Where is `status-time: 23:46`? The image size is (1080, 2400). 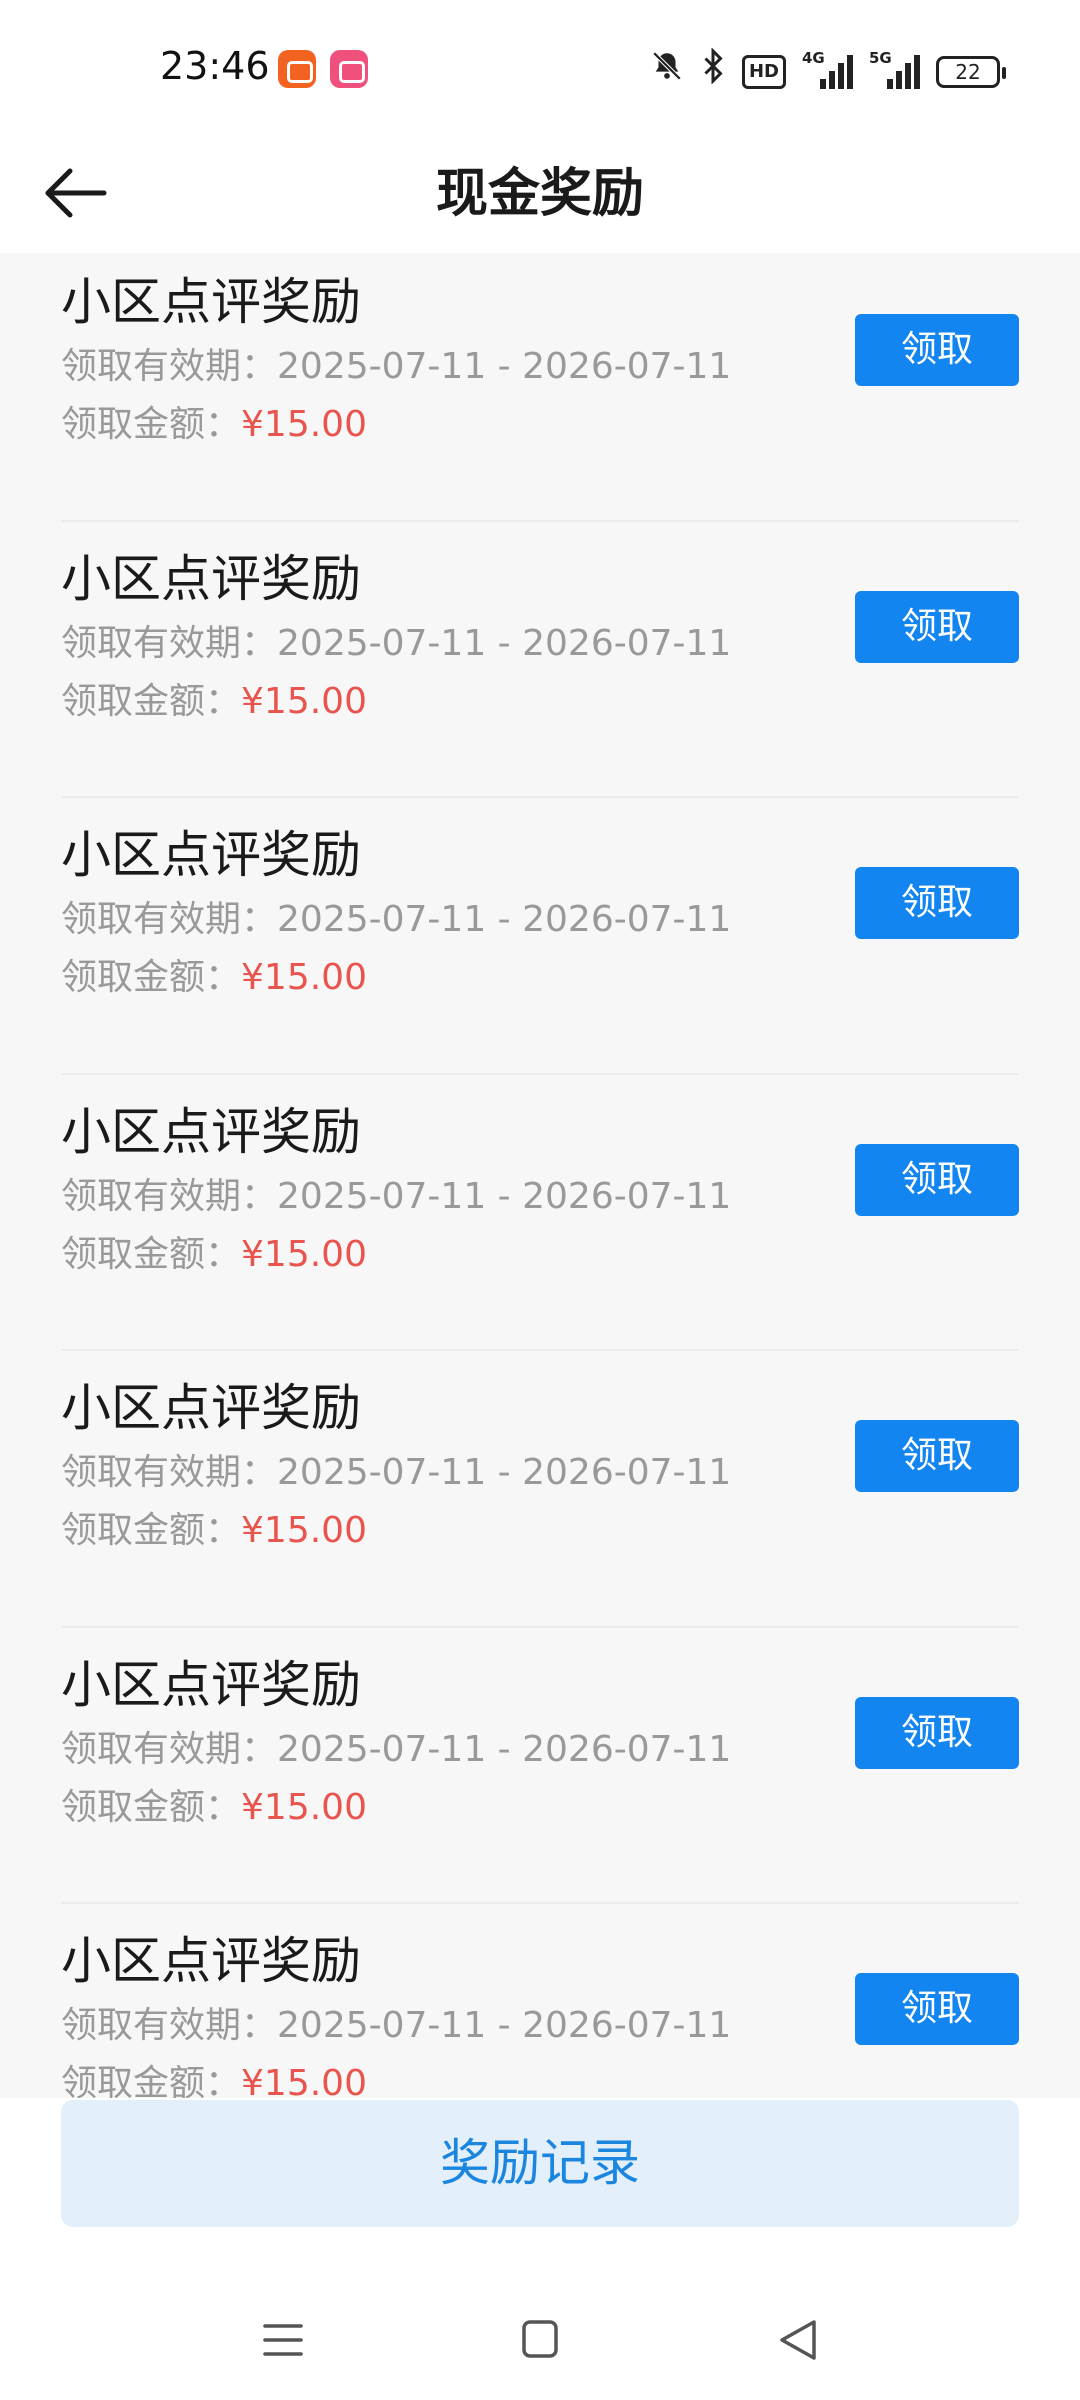
status-time: 23:46 is located at coordinates (215, 66).